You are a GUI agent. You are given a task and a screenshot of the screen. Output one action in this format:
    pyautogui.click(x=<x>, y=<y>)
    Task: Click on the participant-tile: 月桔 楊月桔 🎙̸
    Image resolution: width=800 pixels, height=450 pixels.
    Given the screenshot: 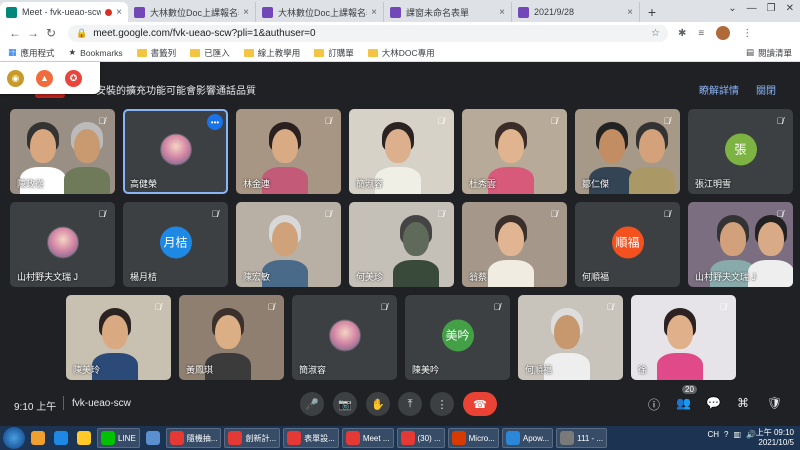 What is the action you would take?
    pyautogui.click(x=175, y=244)
    